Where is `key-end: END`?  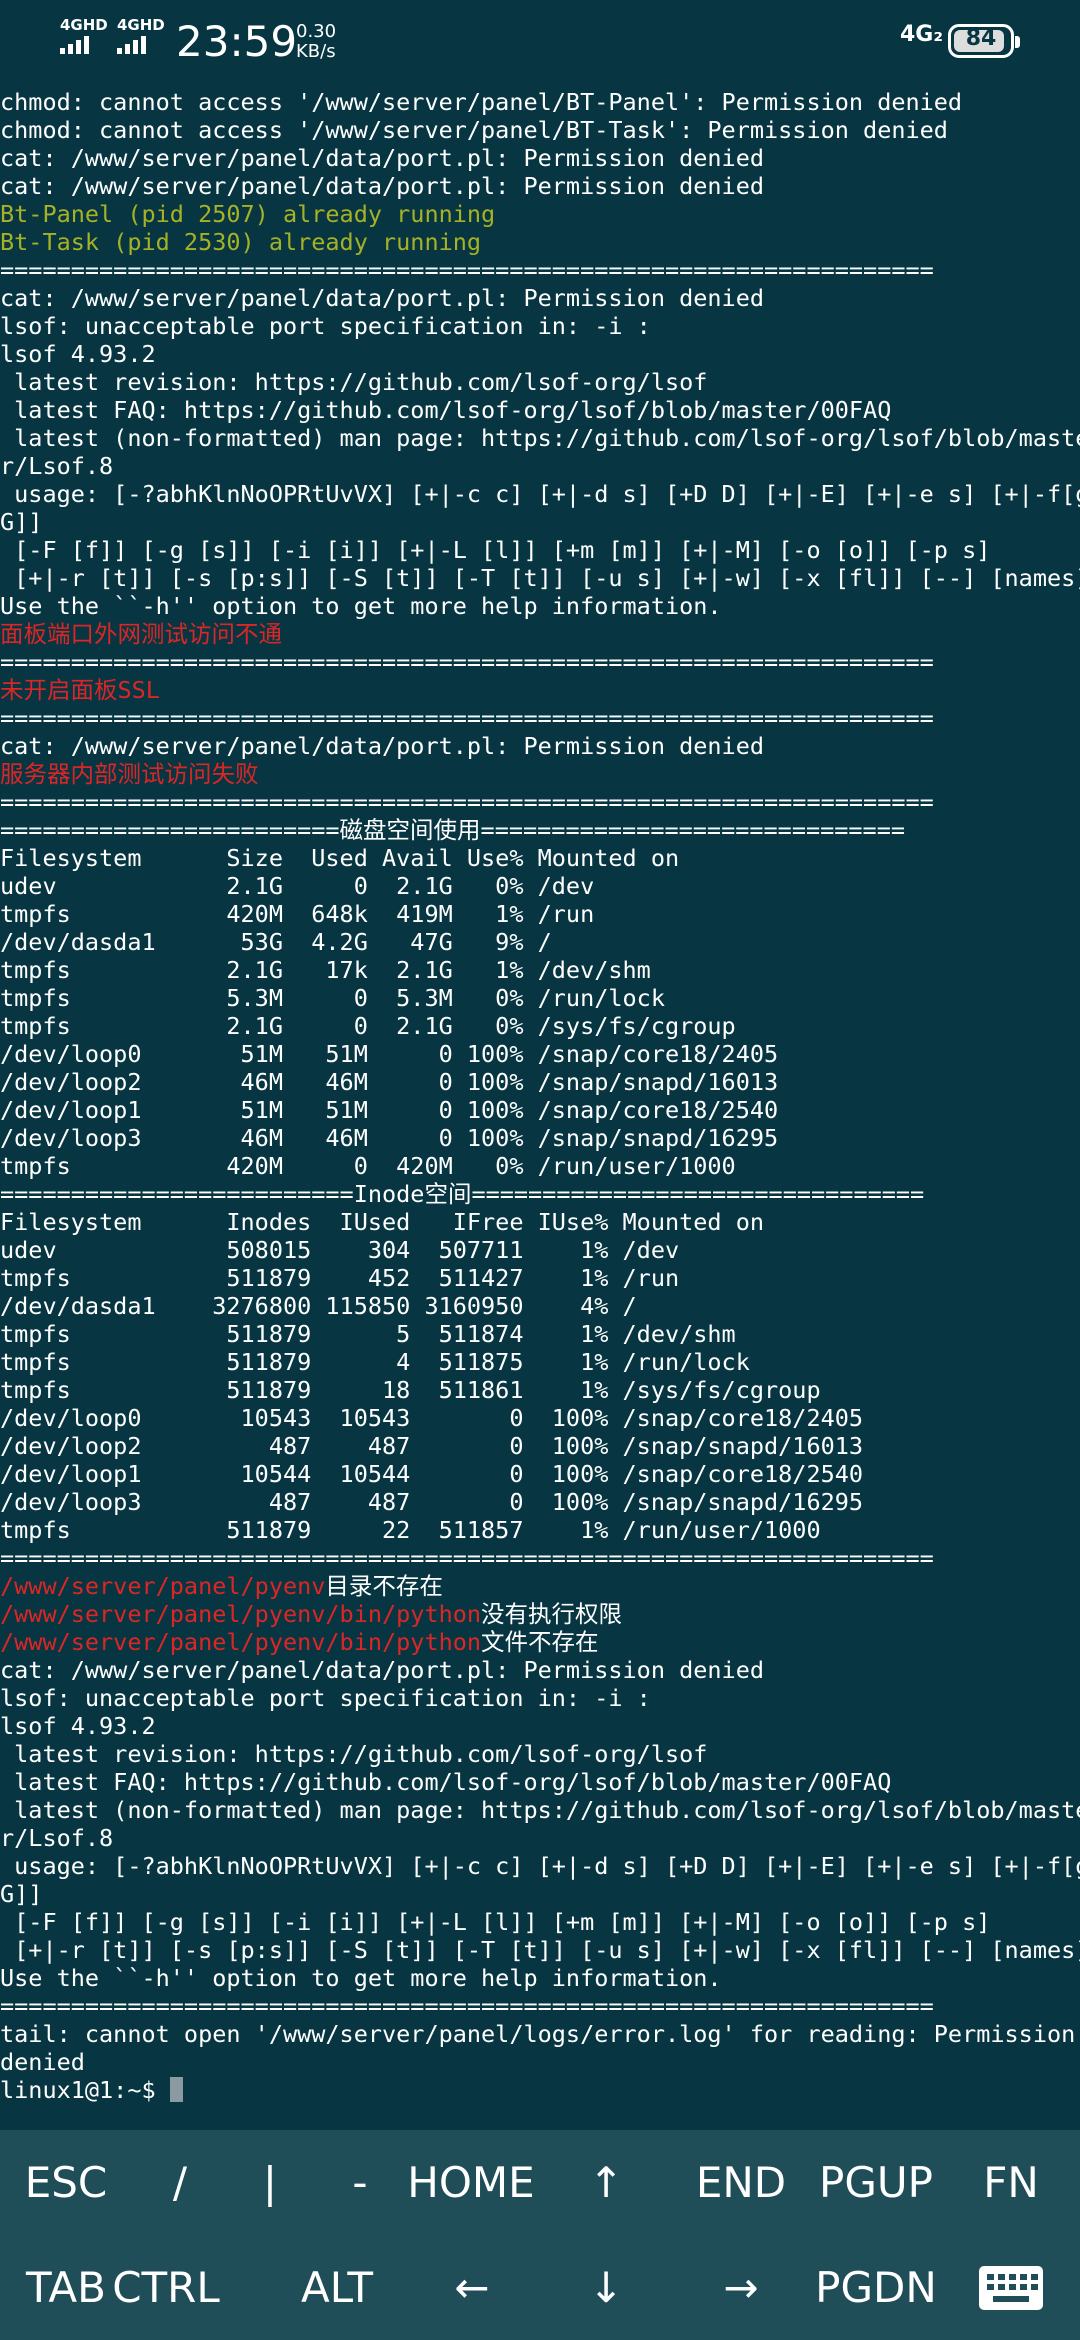
key-end: END is located at coordinates (741, 2182).